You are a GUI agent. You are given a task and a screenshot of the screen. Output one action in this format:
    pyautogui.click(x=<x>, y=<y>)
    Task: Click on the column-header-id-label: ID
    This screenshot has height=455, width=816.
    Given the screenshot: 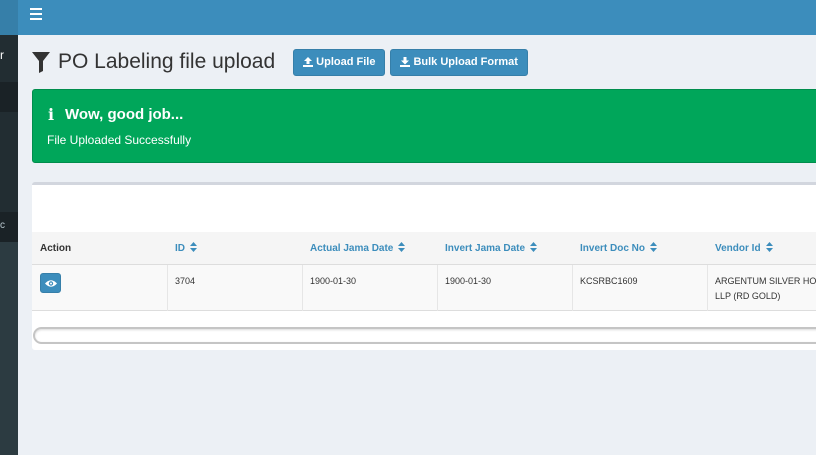 What is the action you would take?
    pyautogui.click(x=180, y=248)
    